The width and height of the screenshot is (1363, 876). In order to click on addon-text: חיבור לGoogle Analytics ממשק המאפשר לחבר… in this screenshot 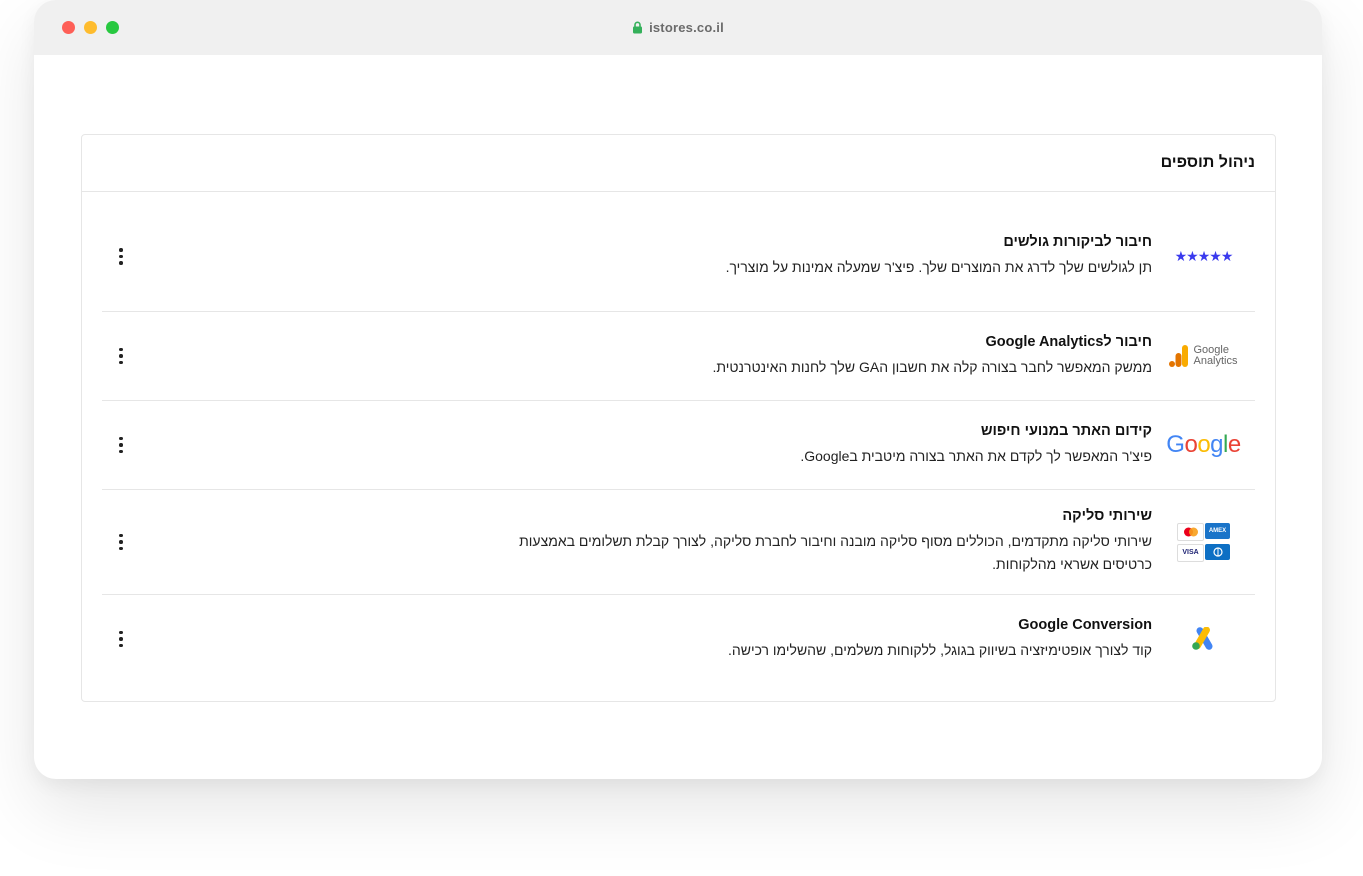, I will do `click(627, 356)`.